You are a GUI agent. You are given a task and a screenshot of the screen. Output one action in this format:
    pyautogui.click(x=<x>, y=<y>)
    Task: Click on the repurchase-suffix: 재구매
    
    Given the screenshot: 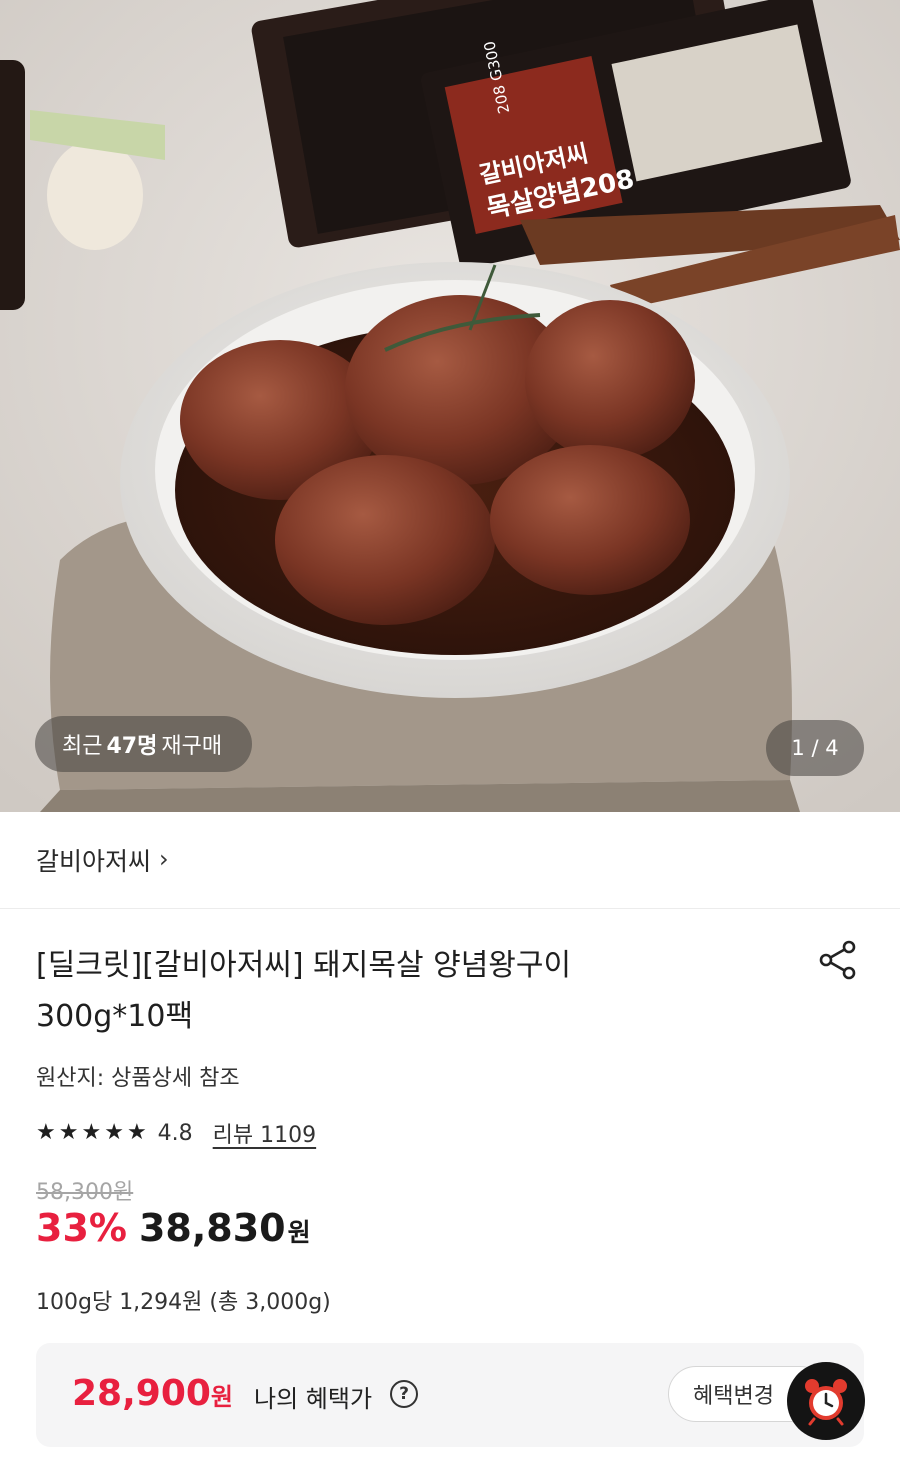 What is the action you would take?
    pyautogui.click(x=192, y=746)
    